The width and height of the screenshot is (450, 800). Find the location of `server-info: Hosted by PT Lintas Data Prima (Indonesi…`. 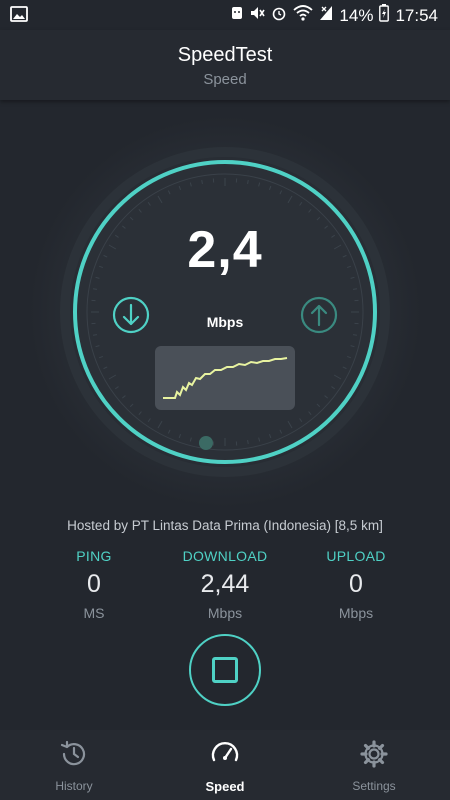

server-info: Hosted by PT Lintas Data Prima (Indonesi… is located at coordinates (225, 525).